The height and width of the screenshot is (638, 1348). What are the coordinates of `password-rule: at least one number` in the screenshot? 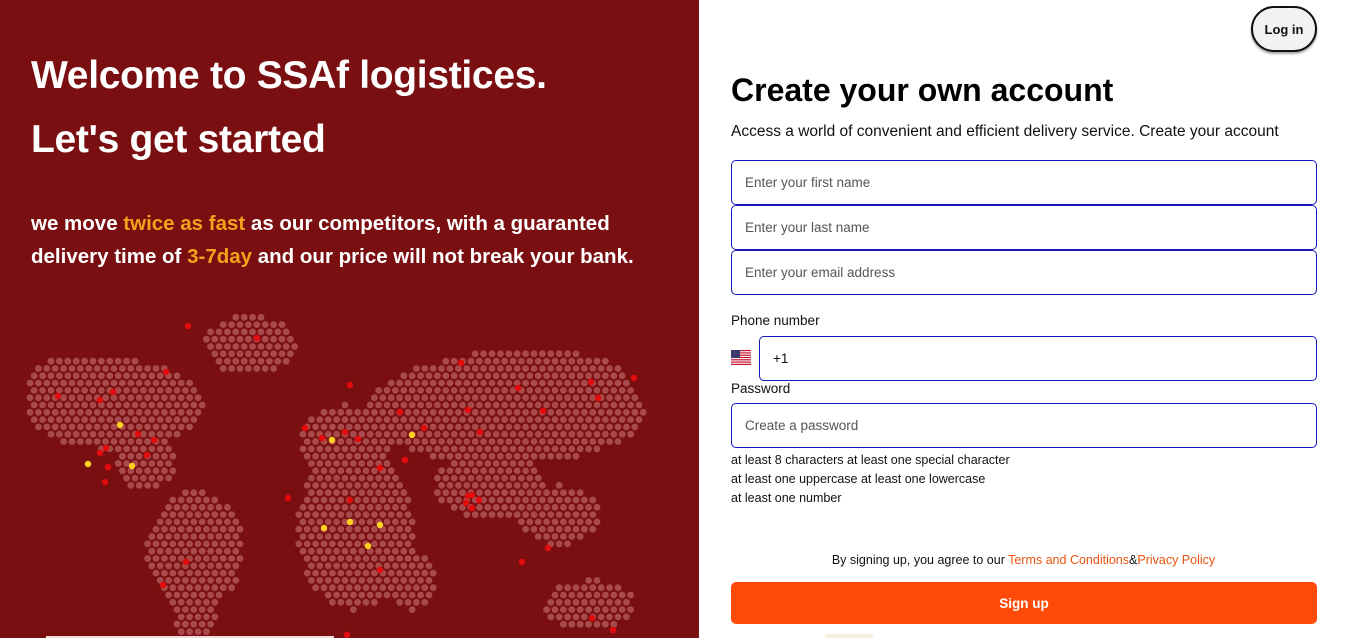 It's located at (786, 498).